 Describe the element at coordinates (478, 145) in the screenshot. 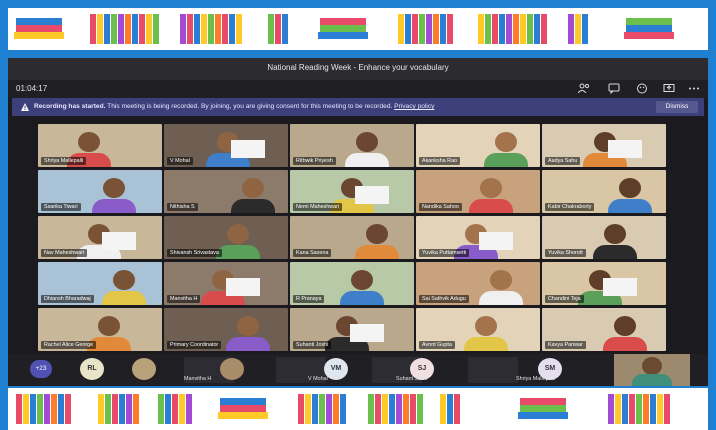

I see `participant-tile: Akanksha Rao` at that location.